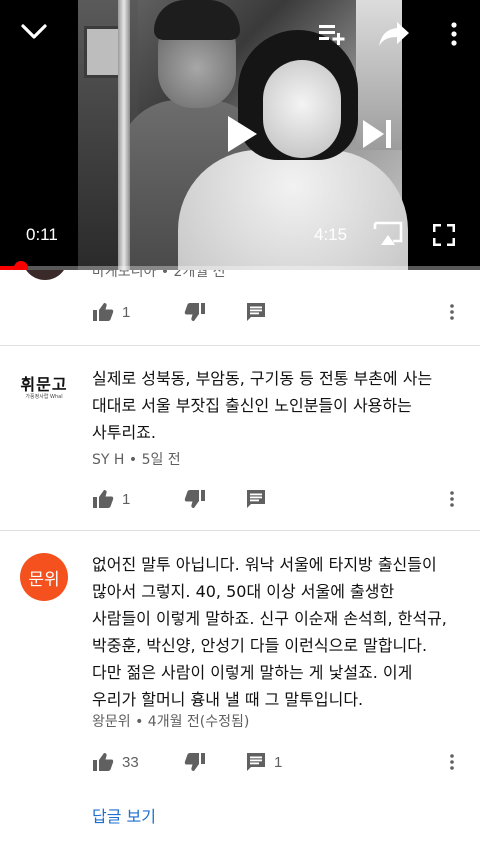 This screenshot has width=480, height=854. I want to click on previous-comment-peek: 바게모니아 • 2개월 전, so click(240, 277).